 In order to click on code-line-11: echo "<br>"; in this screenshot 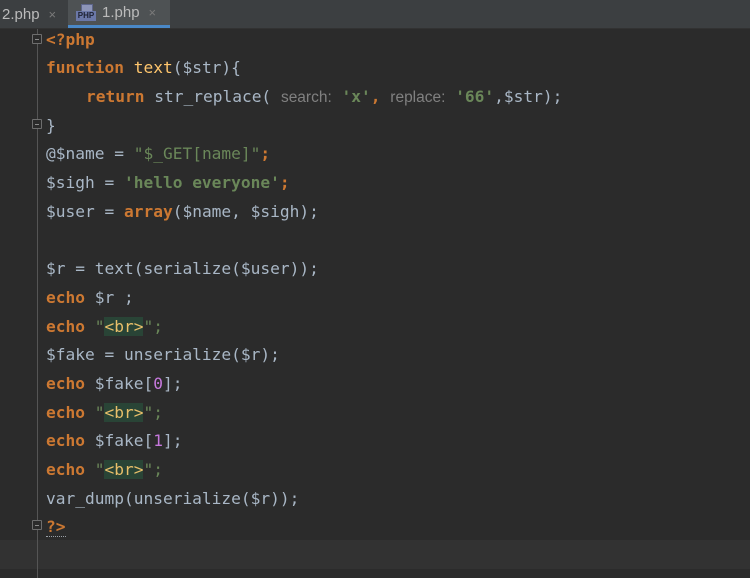, I will do `click(104, 326)`.